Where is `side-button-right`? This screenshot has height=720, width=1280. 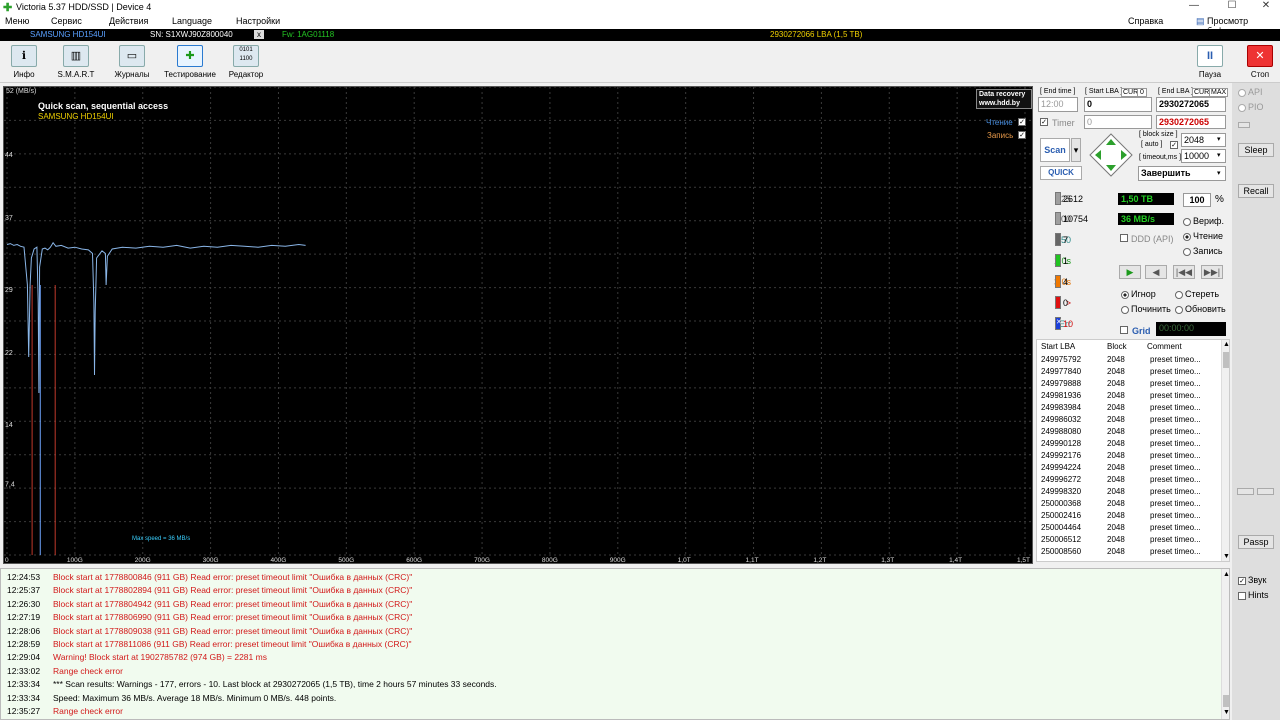
side-button-right is located at coordinates (1265, 491).